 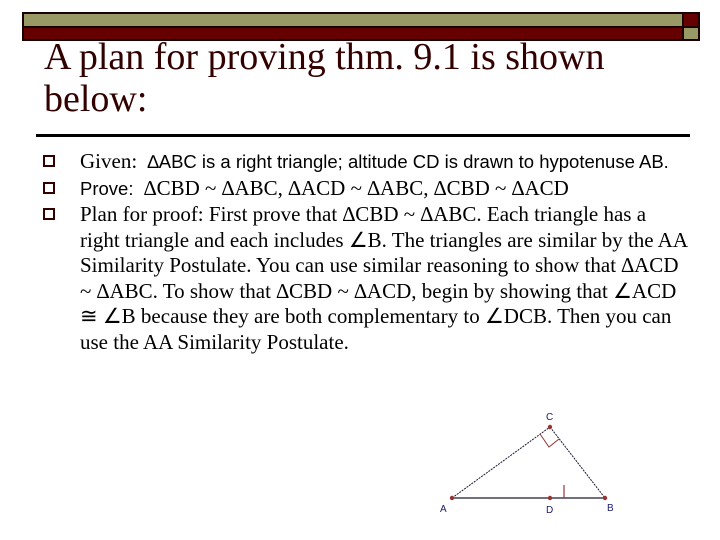 I want to click on label-c: C, so click(x=549, y=417).